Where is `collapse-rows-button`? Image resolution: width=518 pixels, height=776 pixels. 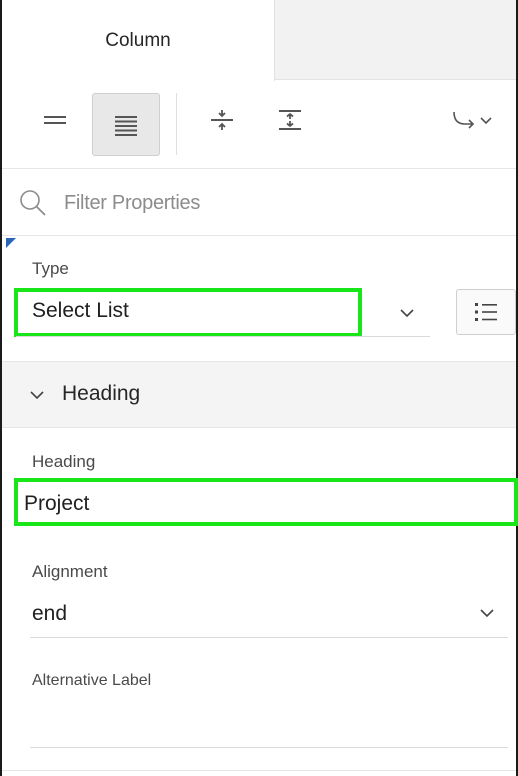
collapse-rows-button is located at coordinates (55, 120).